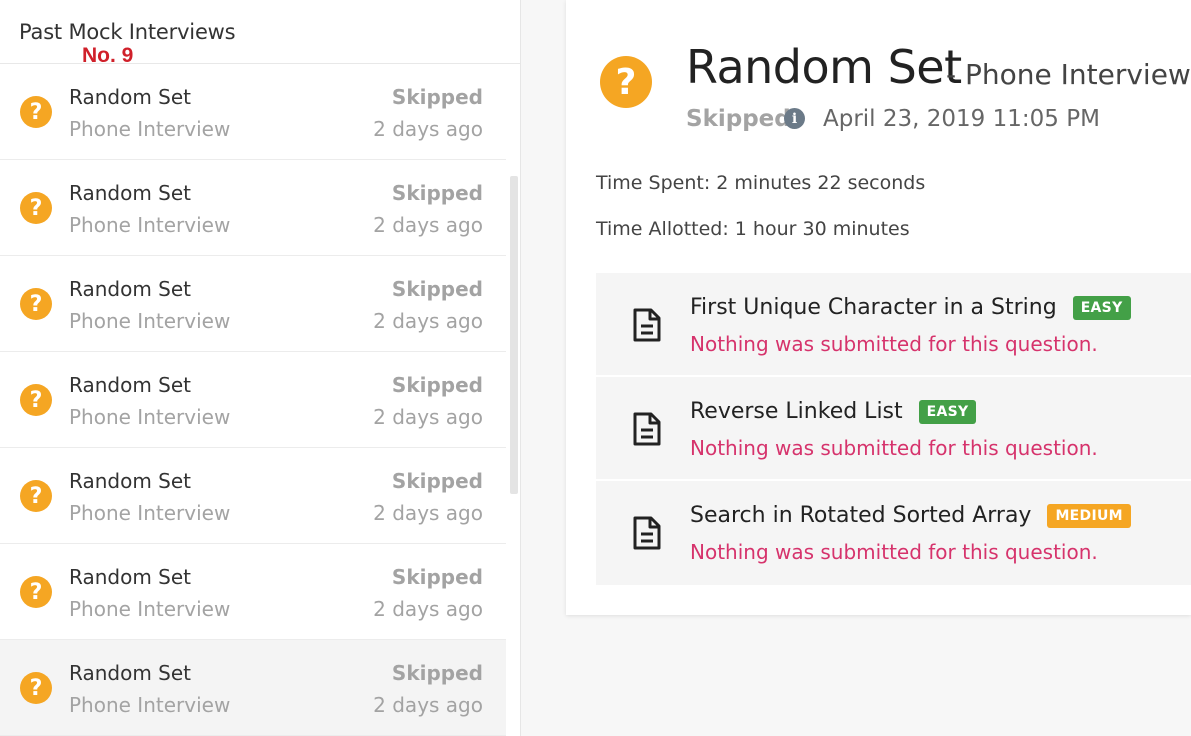  Describe the element at coordinates (1089, 515) in the screenshot. I see `difficulty-badge: MEDIUM` at that location.